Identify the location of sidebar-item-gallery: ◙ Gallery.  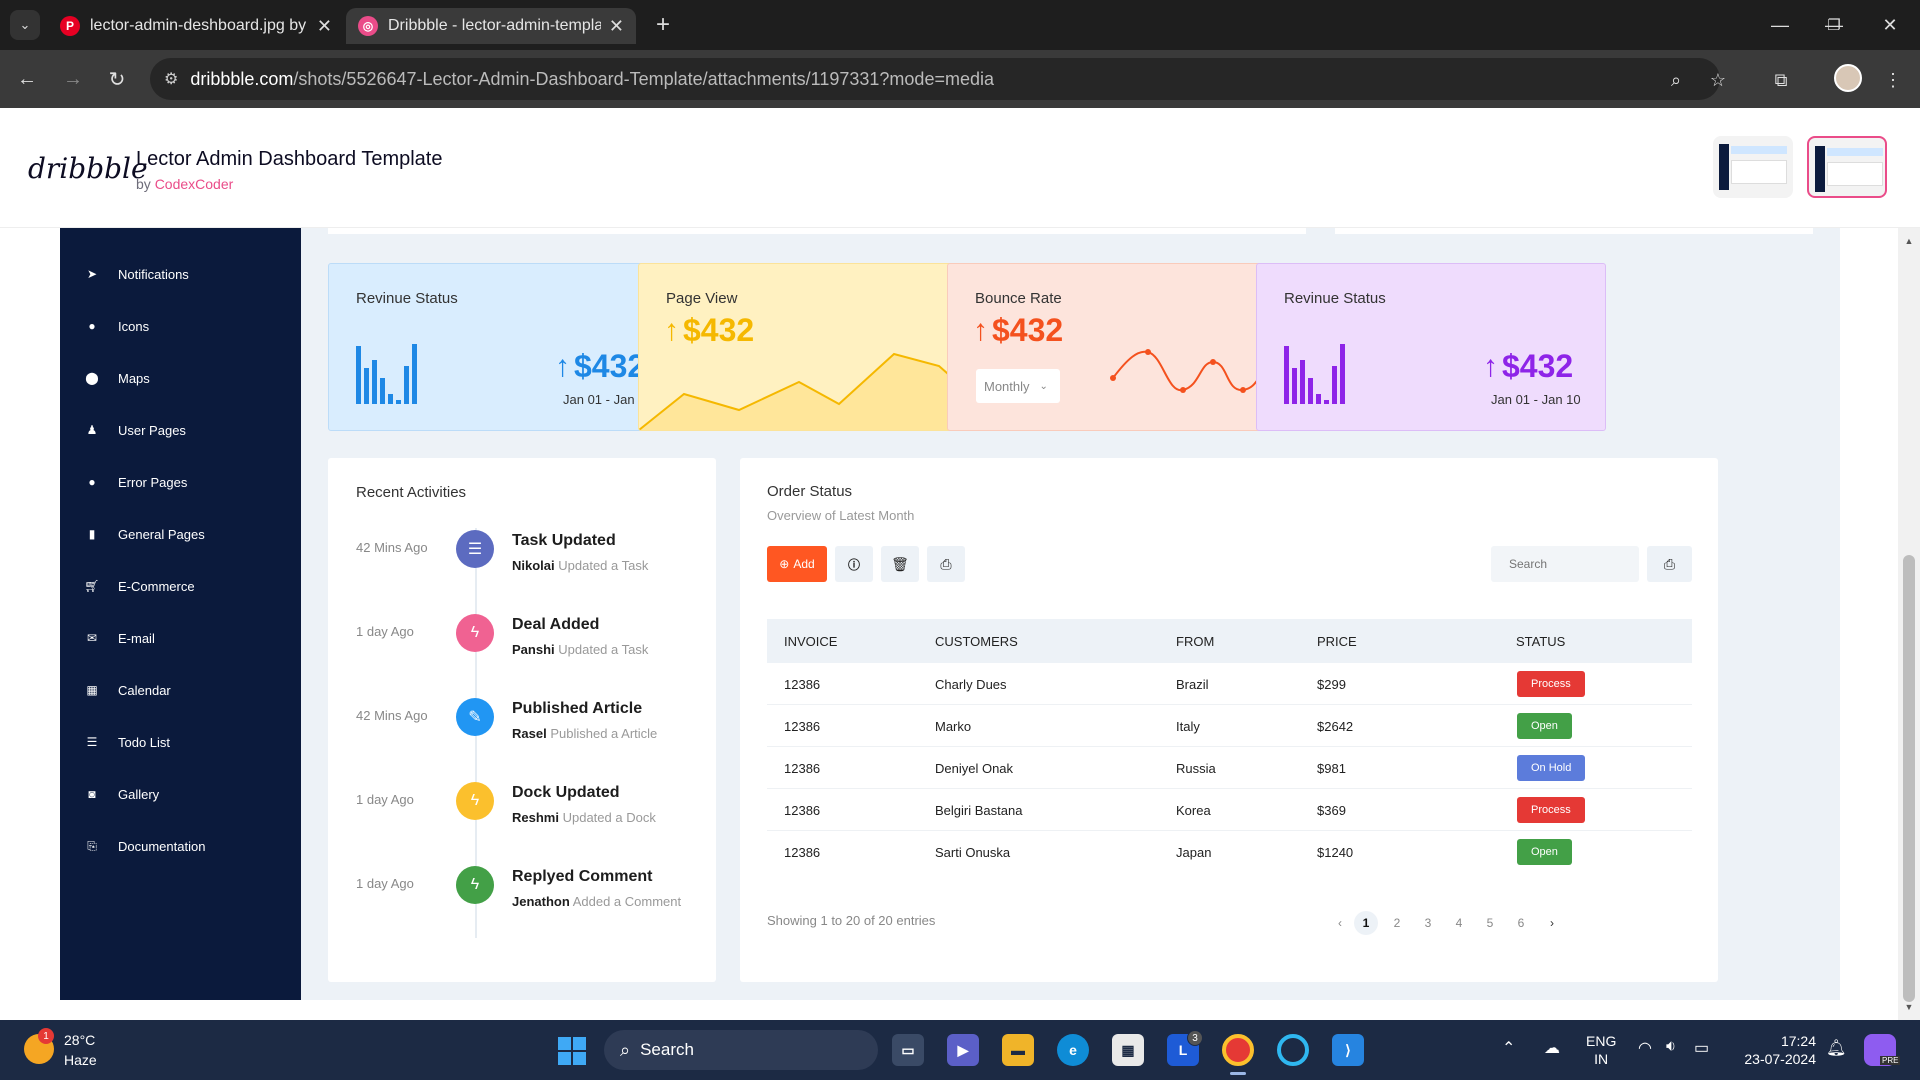
(180, 794).